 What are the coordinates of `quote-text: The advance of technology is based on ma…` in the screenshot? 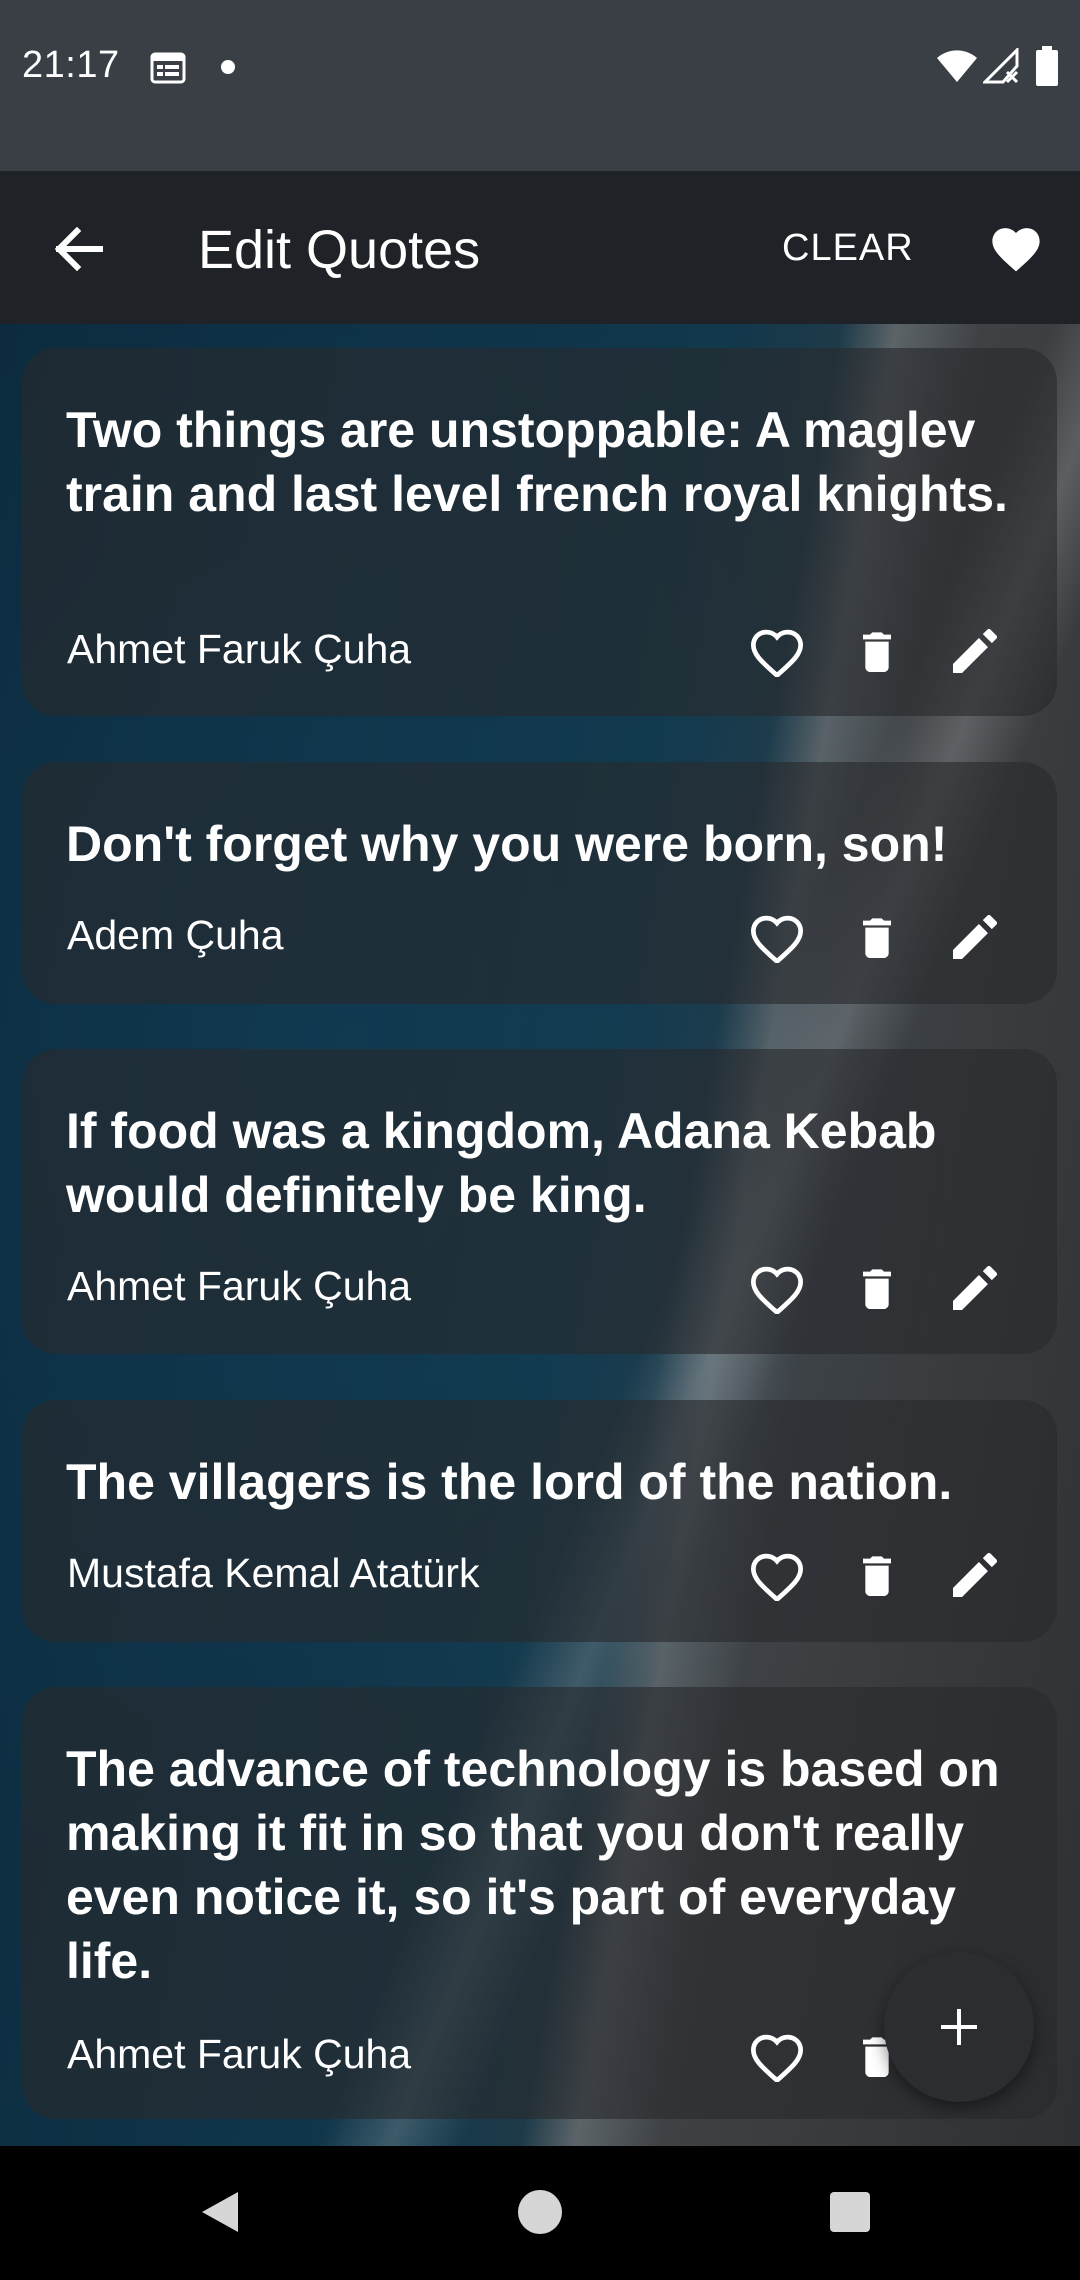 It's located at (533, 1865).